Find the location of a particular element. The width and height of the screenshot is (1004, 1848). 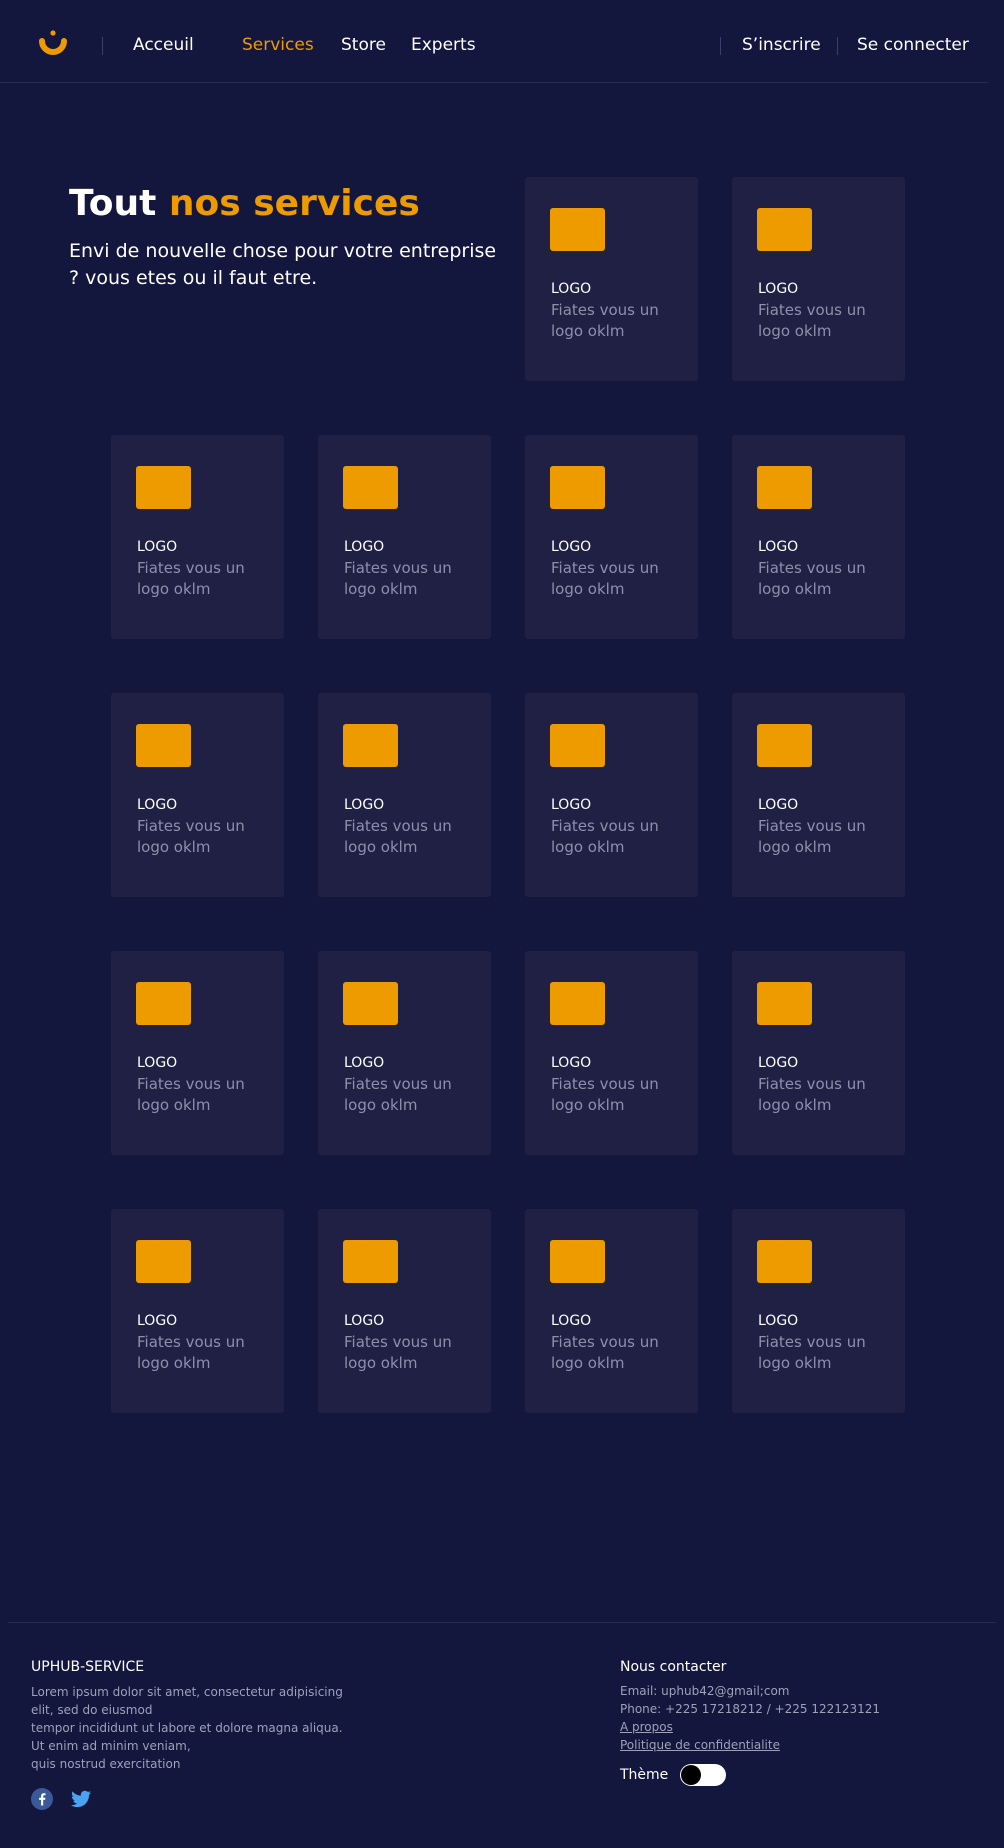

nav-link-services: Services is located at coordinates (278, 45).